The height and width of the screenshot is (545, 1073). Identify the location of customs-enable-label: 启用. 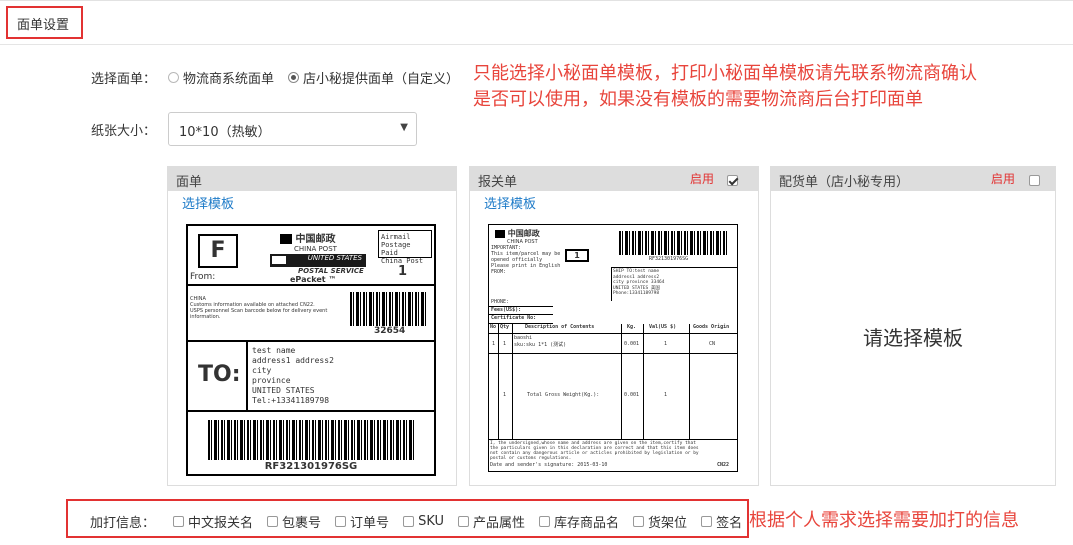
(702, 179).